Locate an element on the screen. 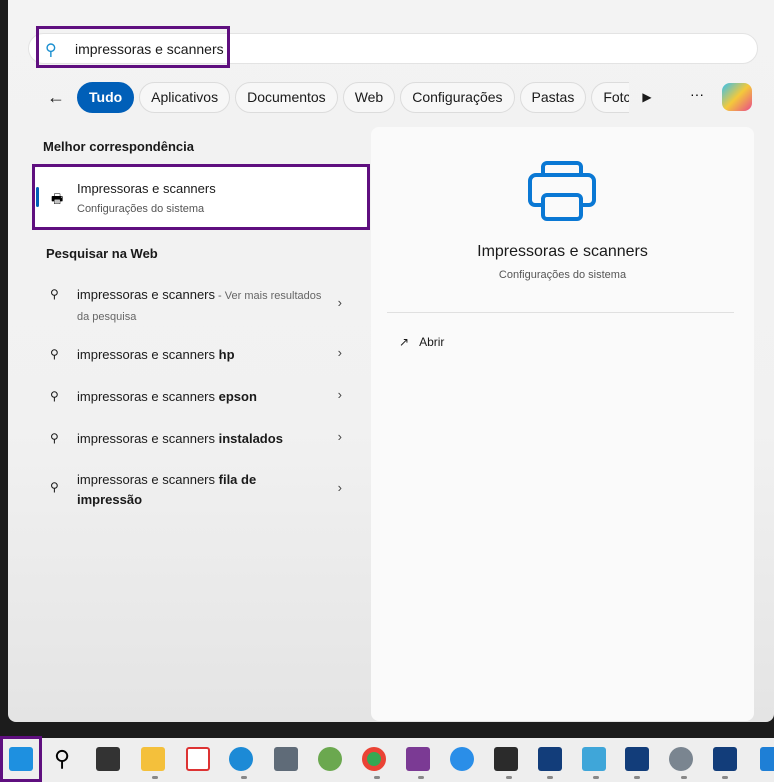 The height and width of the screenshot is (782, 774). snipping-tool-icon is located at coordinates (198, 759).